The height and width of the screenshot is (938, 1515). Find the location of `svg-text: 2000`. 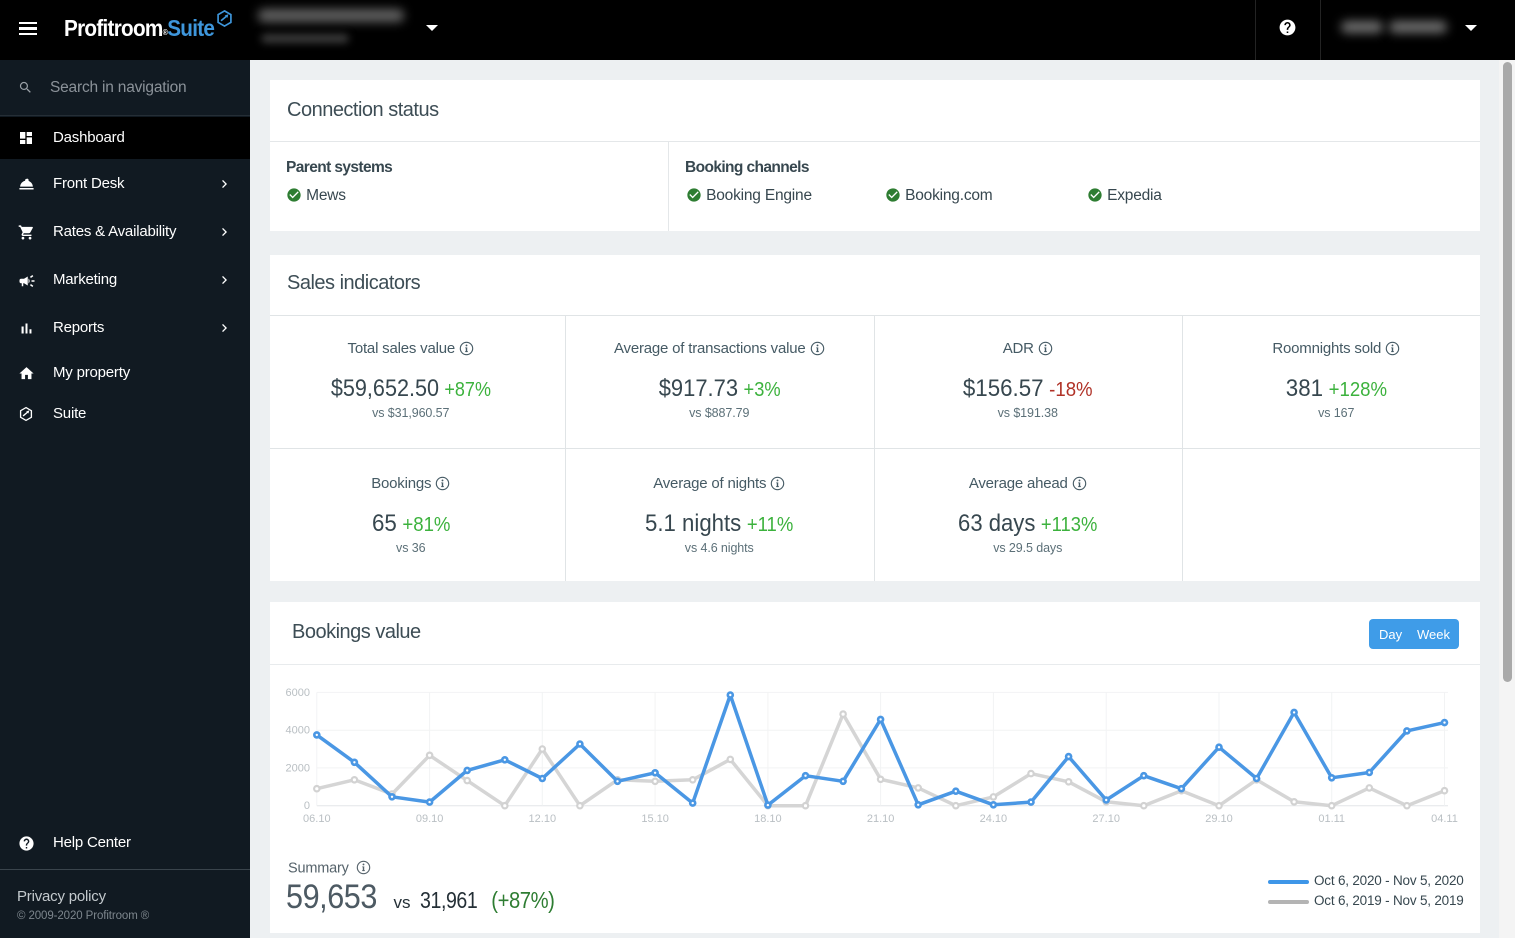

svg-text: 2000 is located at coordinates (298, 768).